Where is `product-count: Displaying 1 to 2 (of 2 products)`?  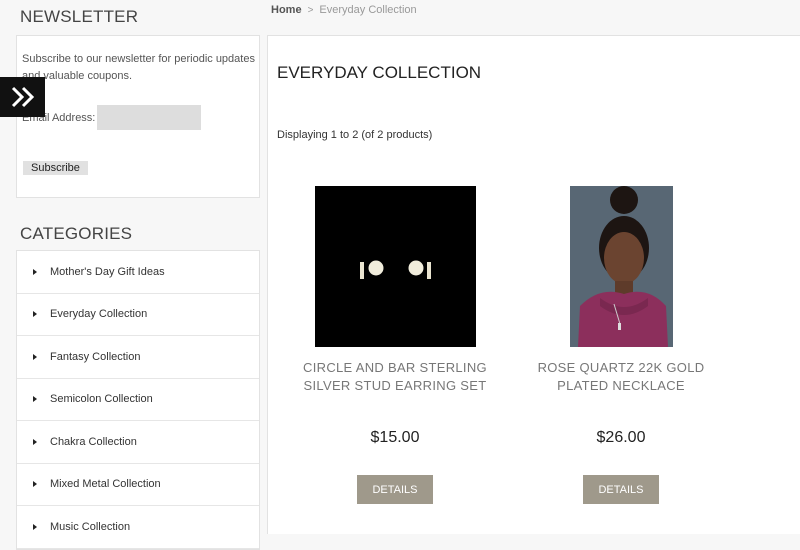 product-count: Displaying 1 to 2 (of 2 products) is located at coordinates (355, 135).